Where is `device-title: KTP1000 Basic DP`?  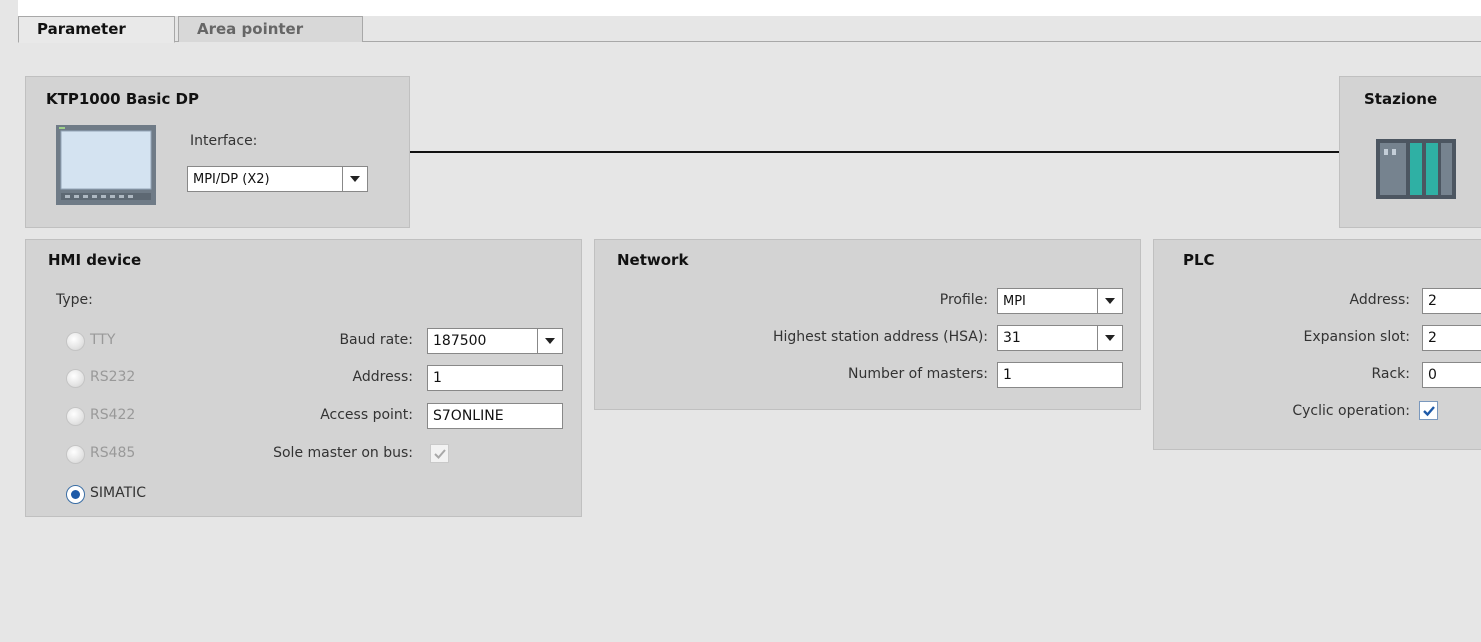 device-title: KTP1000 Basic DP is located at coordinates (123, 99).